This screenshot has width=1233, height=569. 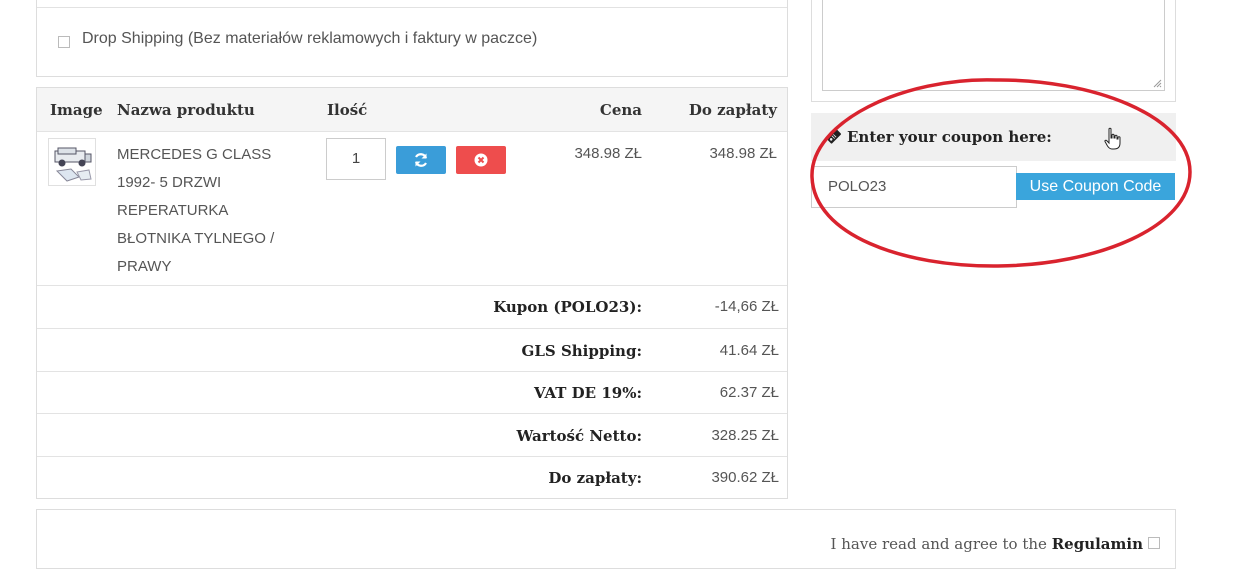 I want to click on divider, so click(x=412, y=7).